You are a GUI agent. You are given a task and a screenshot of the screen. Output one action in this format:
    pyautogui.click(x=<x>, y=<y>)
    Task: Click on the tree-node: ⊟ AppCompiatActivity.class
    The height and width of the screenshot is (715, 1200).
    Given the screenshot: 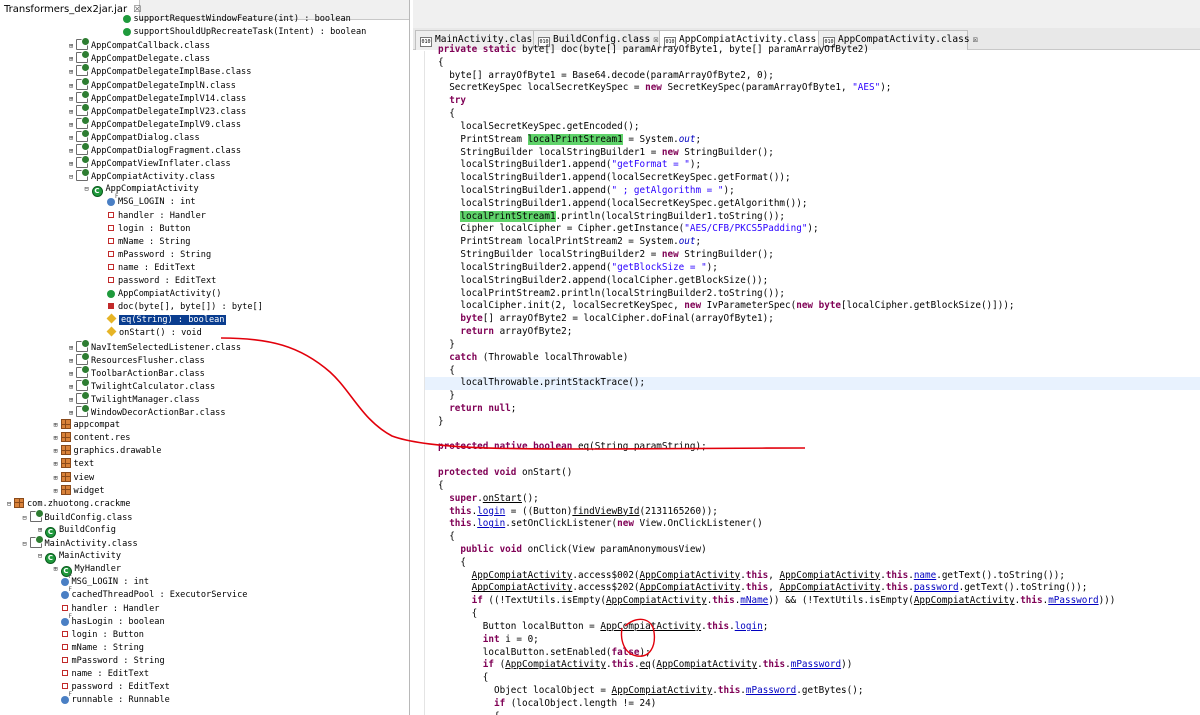 What is the action you would take?
    pyautogui.click(x=140, y=176)
    